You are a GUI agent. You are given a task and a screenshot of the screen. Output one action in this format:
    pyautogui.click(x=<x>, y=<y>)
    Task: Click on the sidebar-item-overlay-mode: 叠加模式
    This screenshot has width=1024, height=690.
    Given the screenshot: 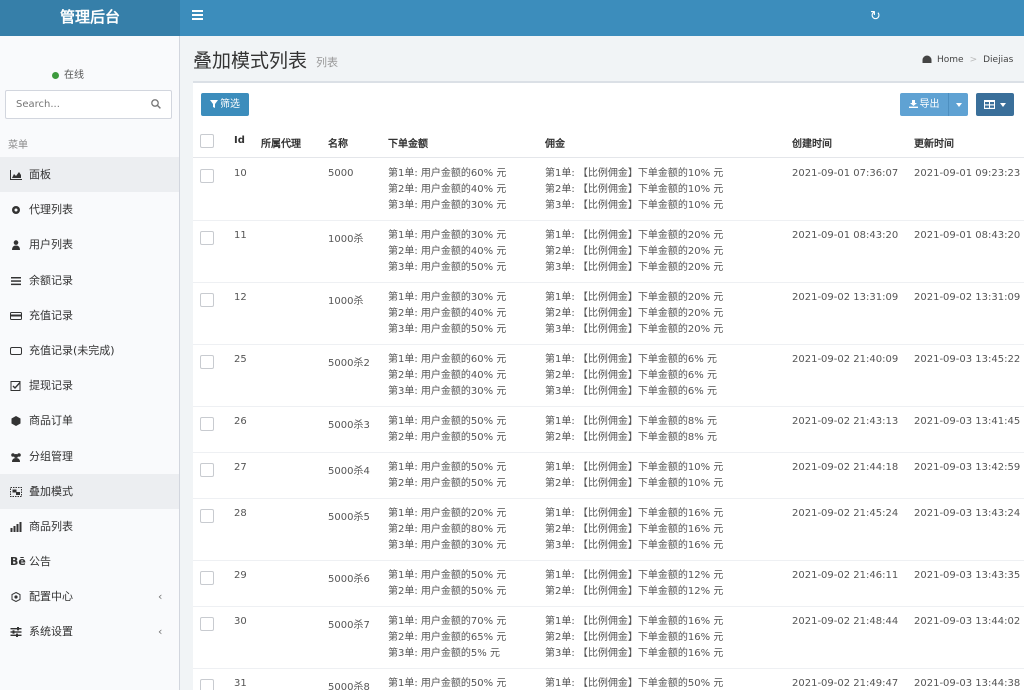 What is the action you would take?
    pyautogui.click(x=89, y=491)
    